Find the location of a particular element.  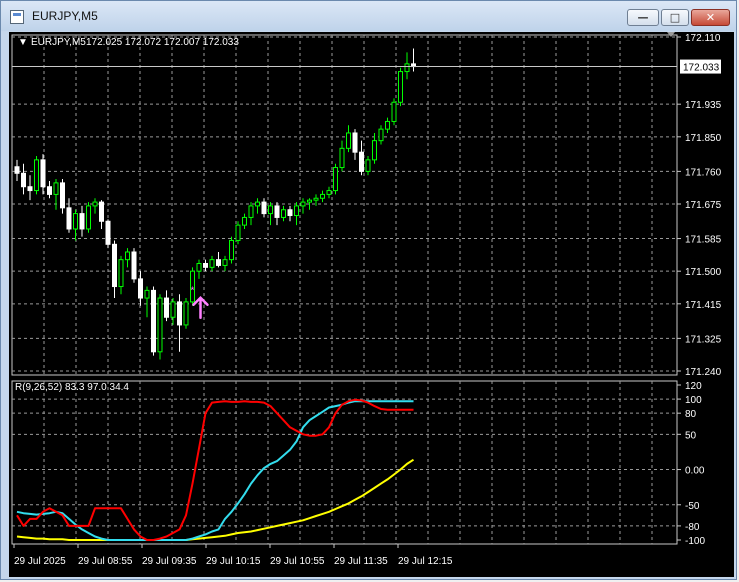

price-axis-label: 171.500 is located at coordinates (703, 272).